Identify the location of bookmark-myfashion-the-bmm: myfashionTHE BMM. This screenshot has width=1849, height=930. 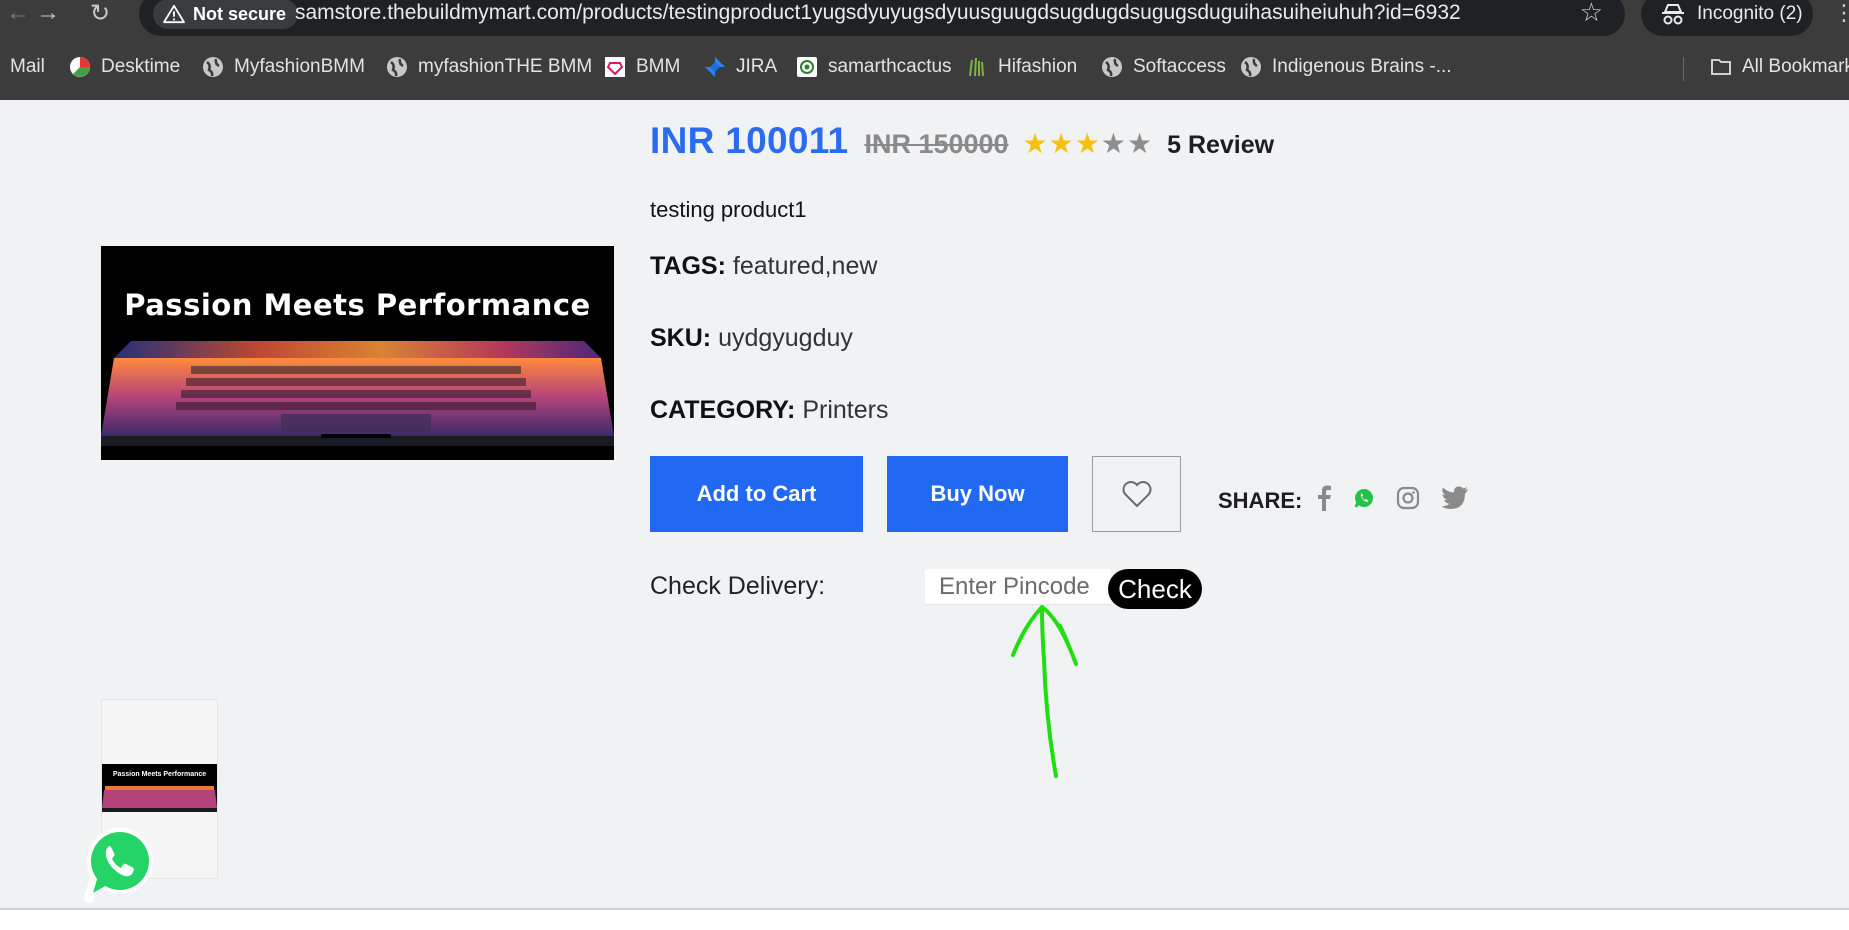
(489, 67).